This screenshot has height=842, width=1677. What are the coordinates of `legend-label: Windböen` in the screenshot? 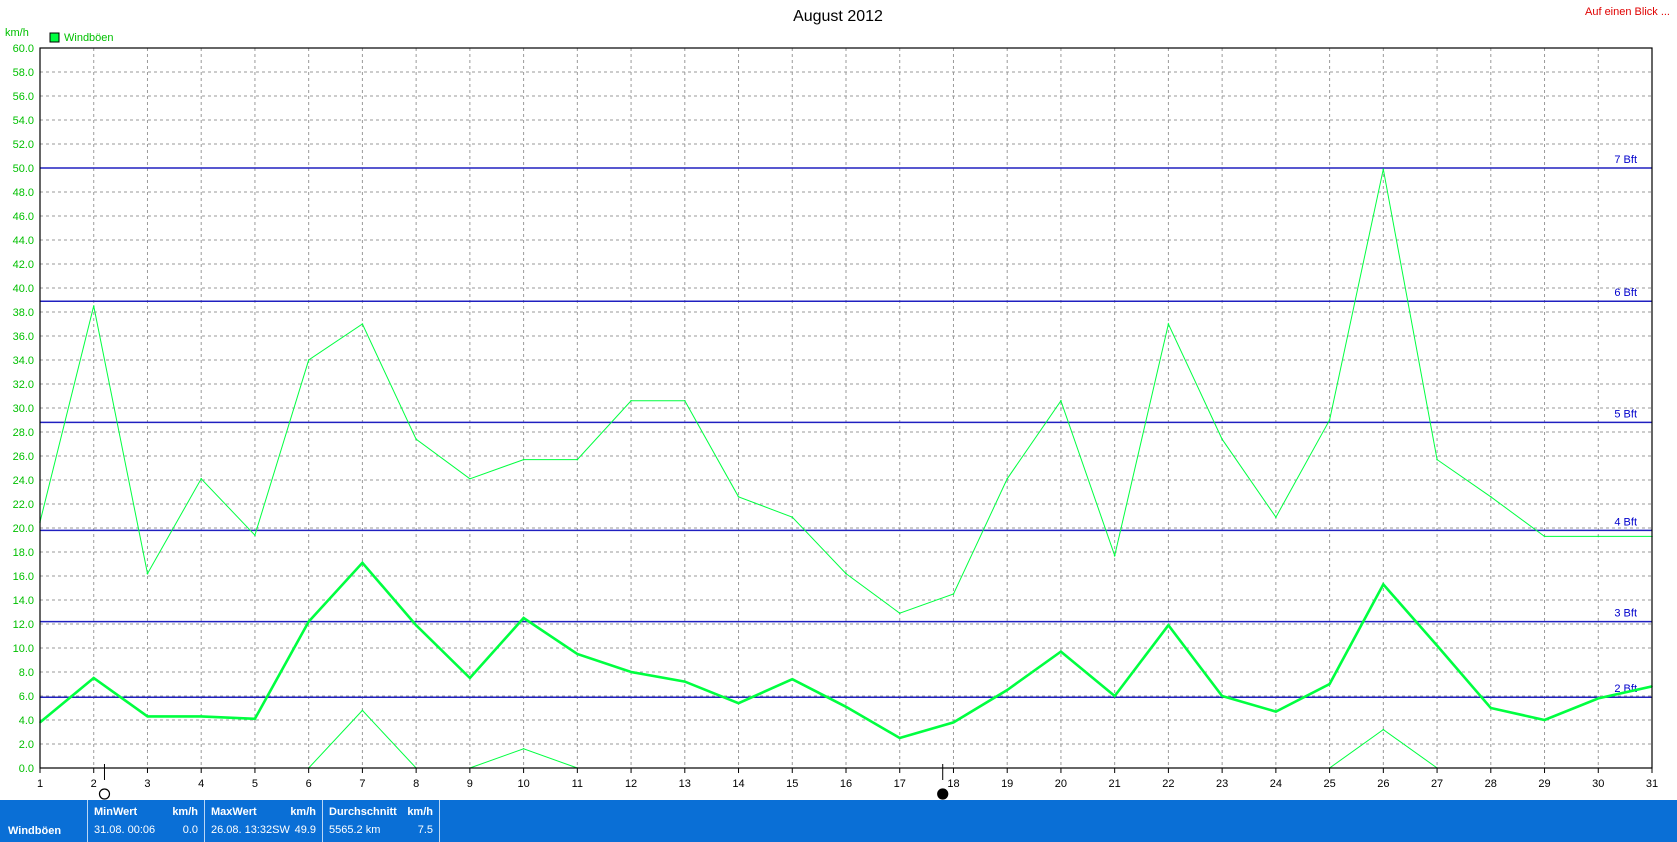 It's located at (89, 38).